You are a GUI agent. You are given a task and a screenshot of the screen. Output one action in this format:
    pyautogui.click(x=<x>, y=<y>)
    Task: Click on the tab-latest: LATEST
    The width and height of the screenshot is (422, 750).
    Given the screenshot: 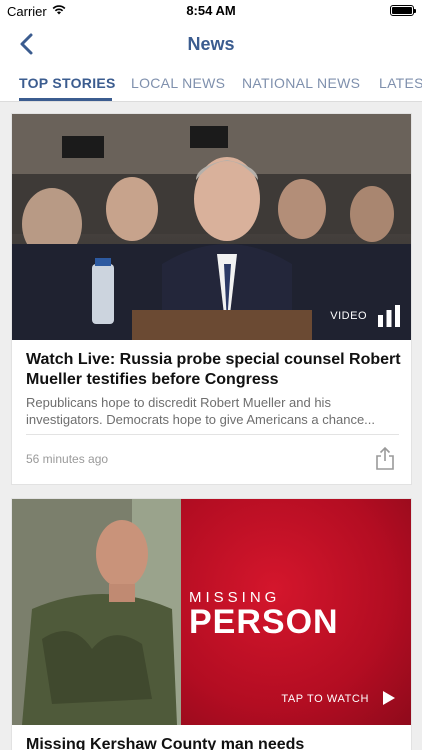 What is the action you would take?
    pyautogui.click(x=400, y=83)
    